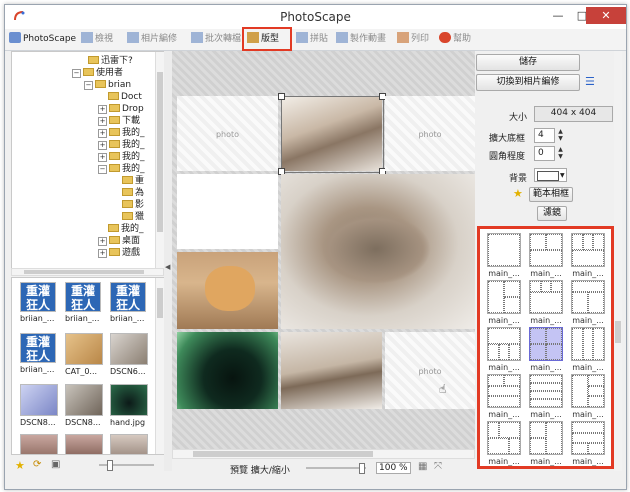 This screenshot has height=492, width=630. Describe the element at coordinates (393, 468) in the screenshot. I see `zoom-value: 100 %` at that location.